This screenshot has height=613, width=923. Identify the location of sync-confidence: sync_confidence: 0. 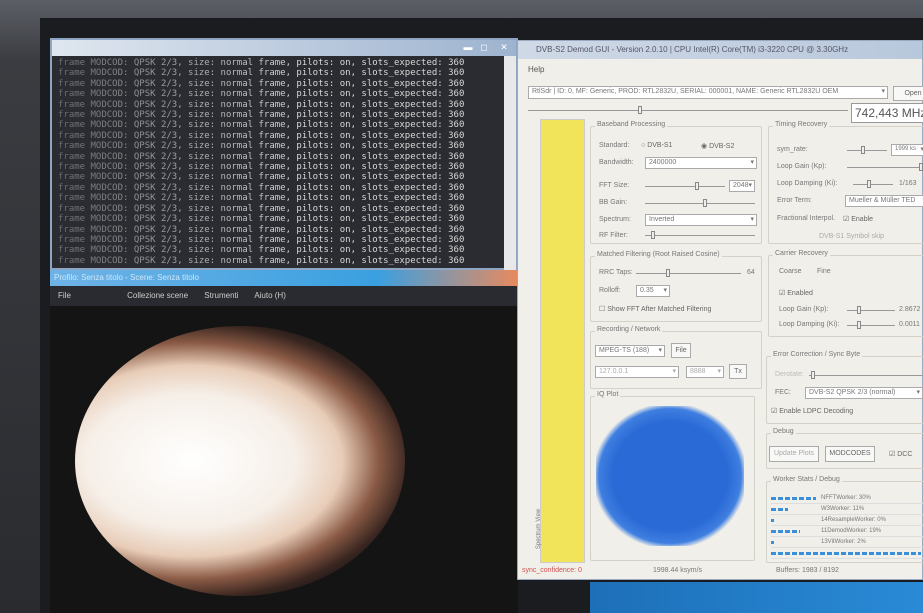
(552, 570).